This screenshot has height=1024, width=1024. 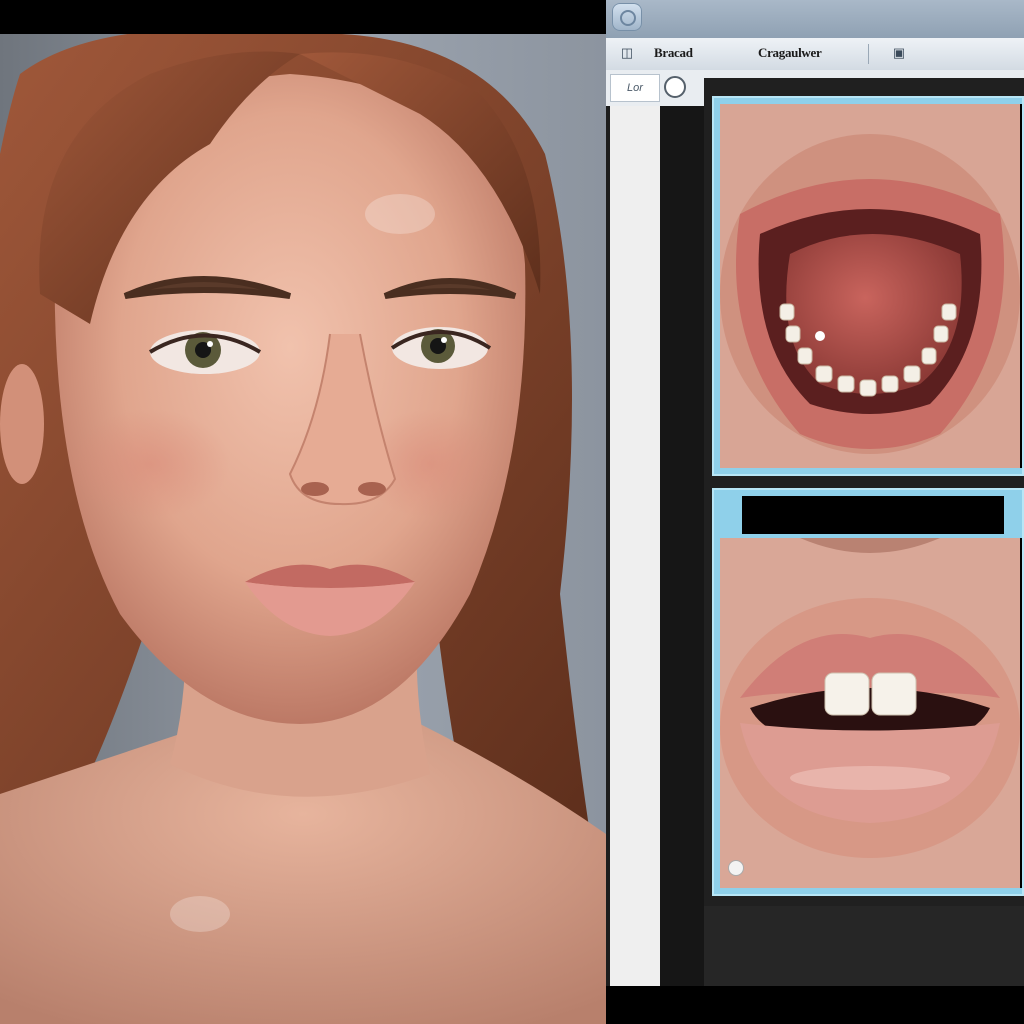 I want to click on app-logo-icon, so click(x=627, y=17).